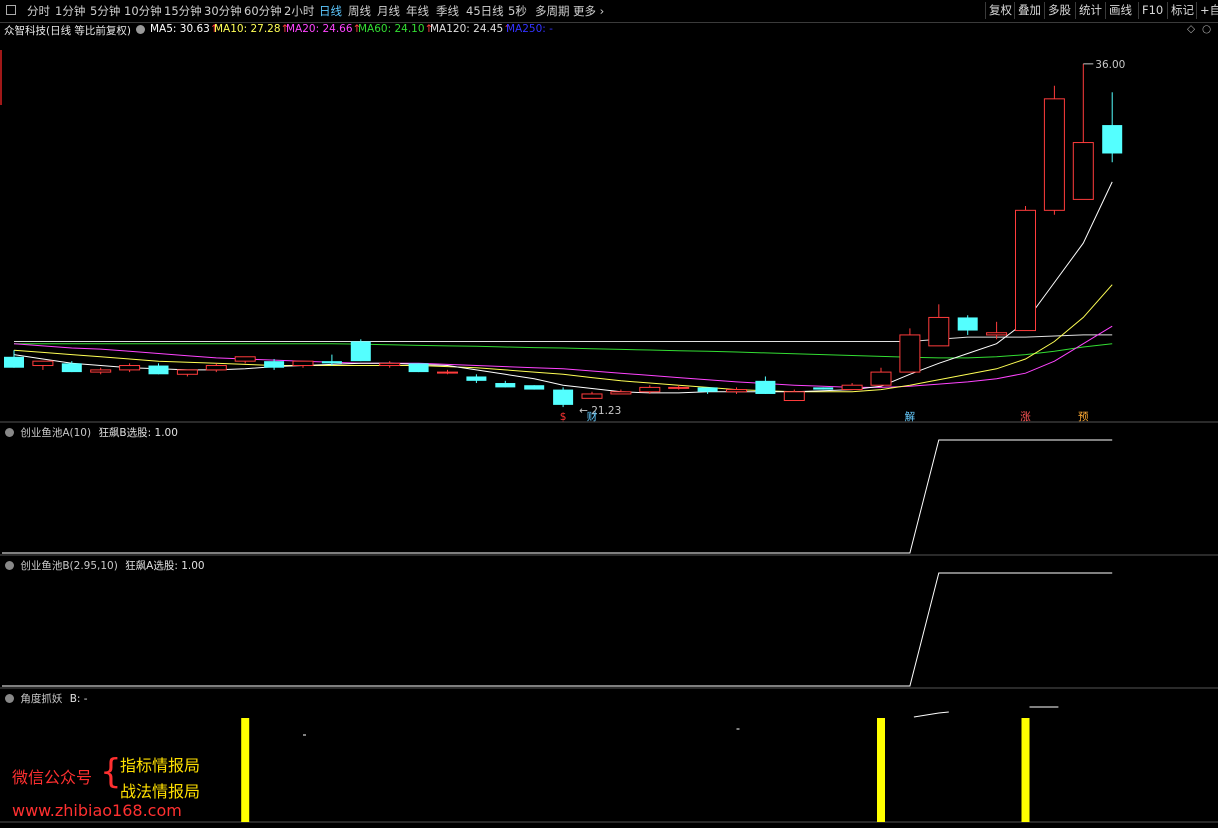  I want to click on event-marker-2: 解, so click(910, 416).